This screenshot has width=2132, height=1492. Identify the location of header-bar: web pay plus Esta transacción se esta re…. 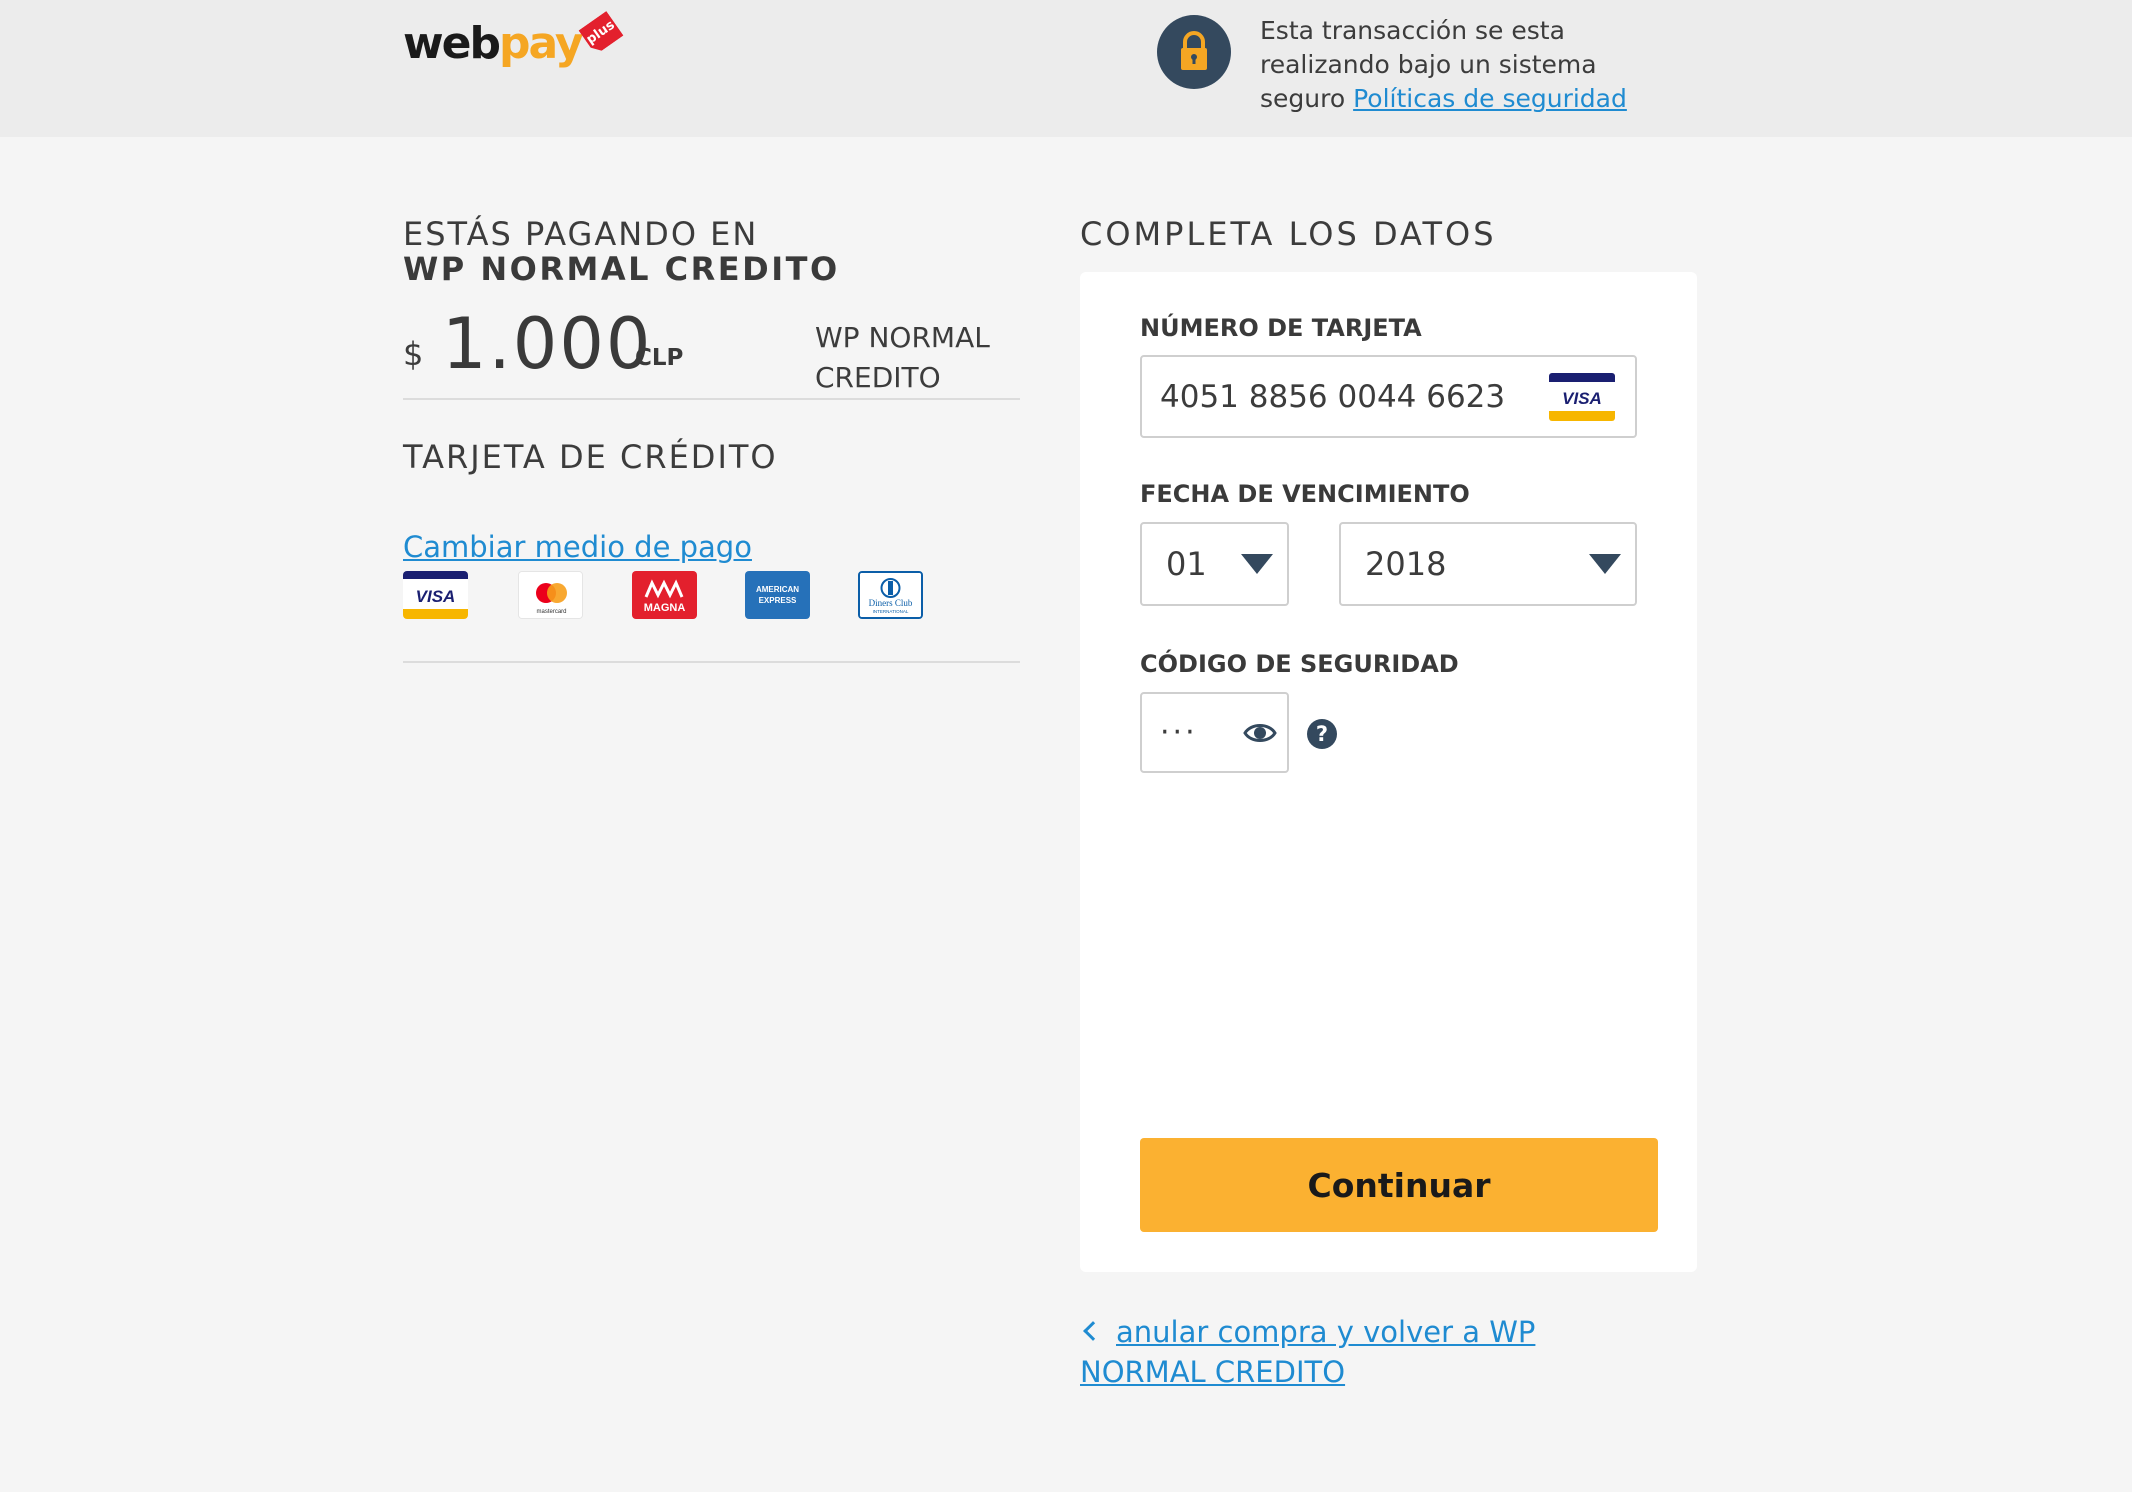
(1066, 68).